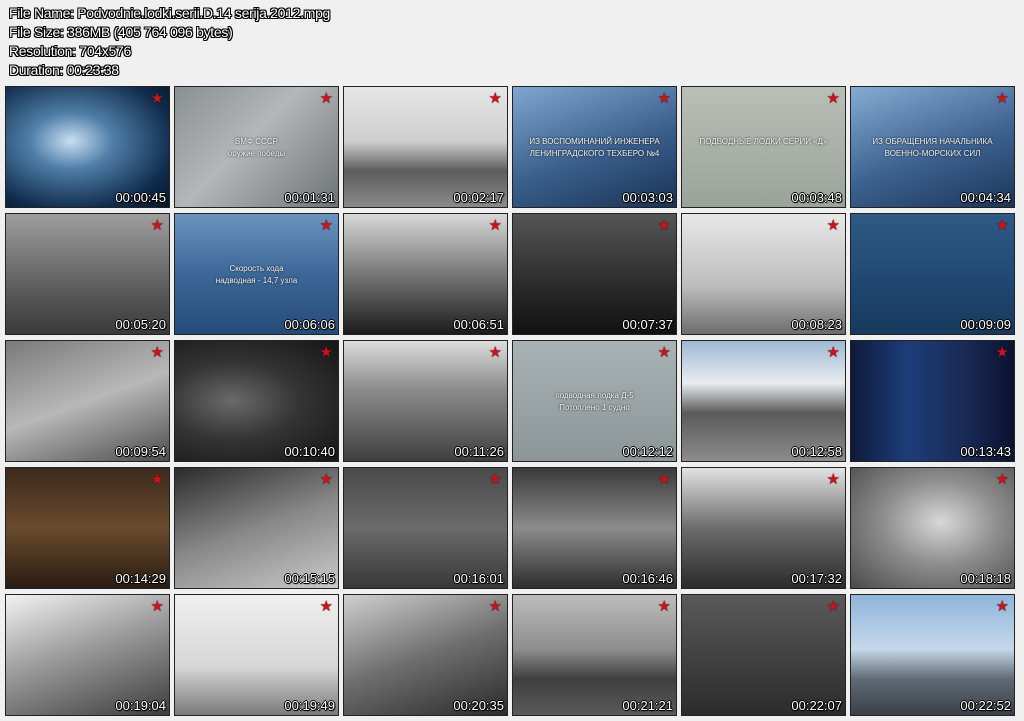 The height and width of the screenshot is (721, 1024). What do you see at coordinates (932, 528) in the screenshot?
I see `thumbnail-frame: ★ 00:18:18` at bounding box center [932, 528].